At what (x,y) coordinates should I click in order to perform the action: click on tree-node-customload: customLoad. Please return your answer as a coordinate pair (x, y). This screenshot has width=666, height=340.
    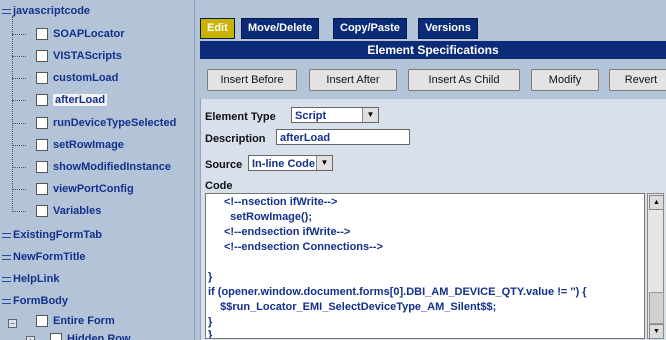
    Looking at the image, I should click on (85, 78).